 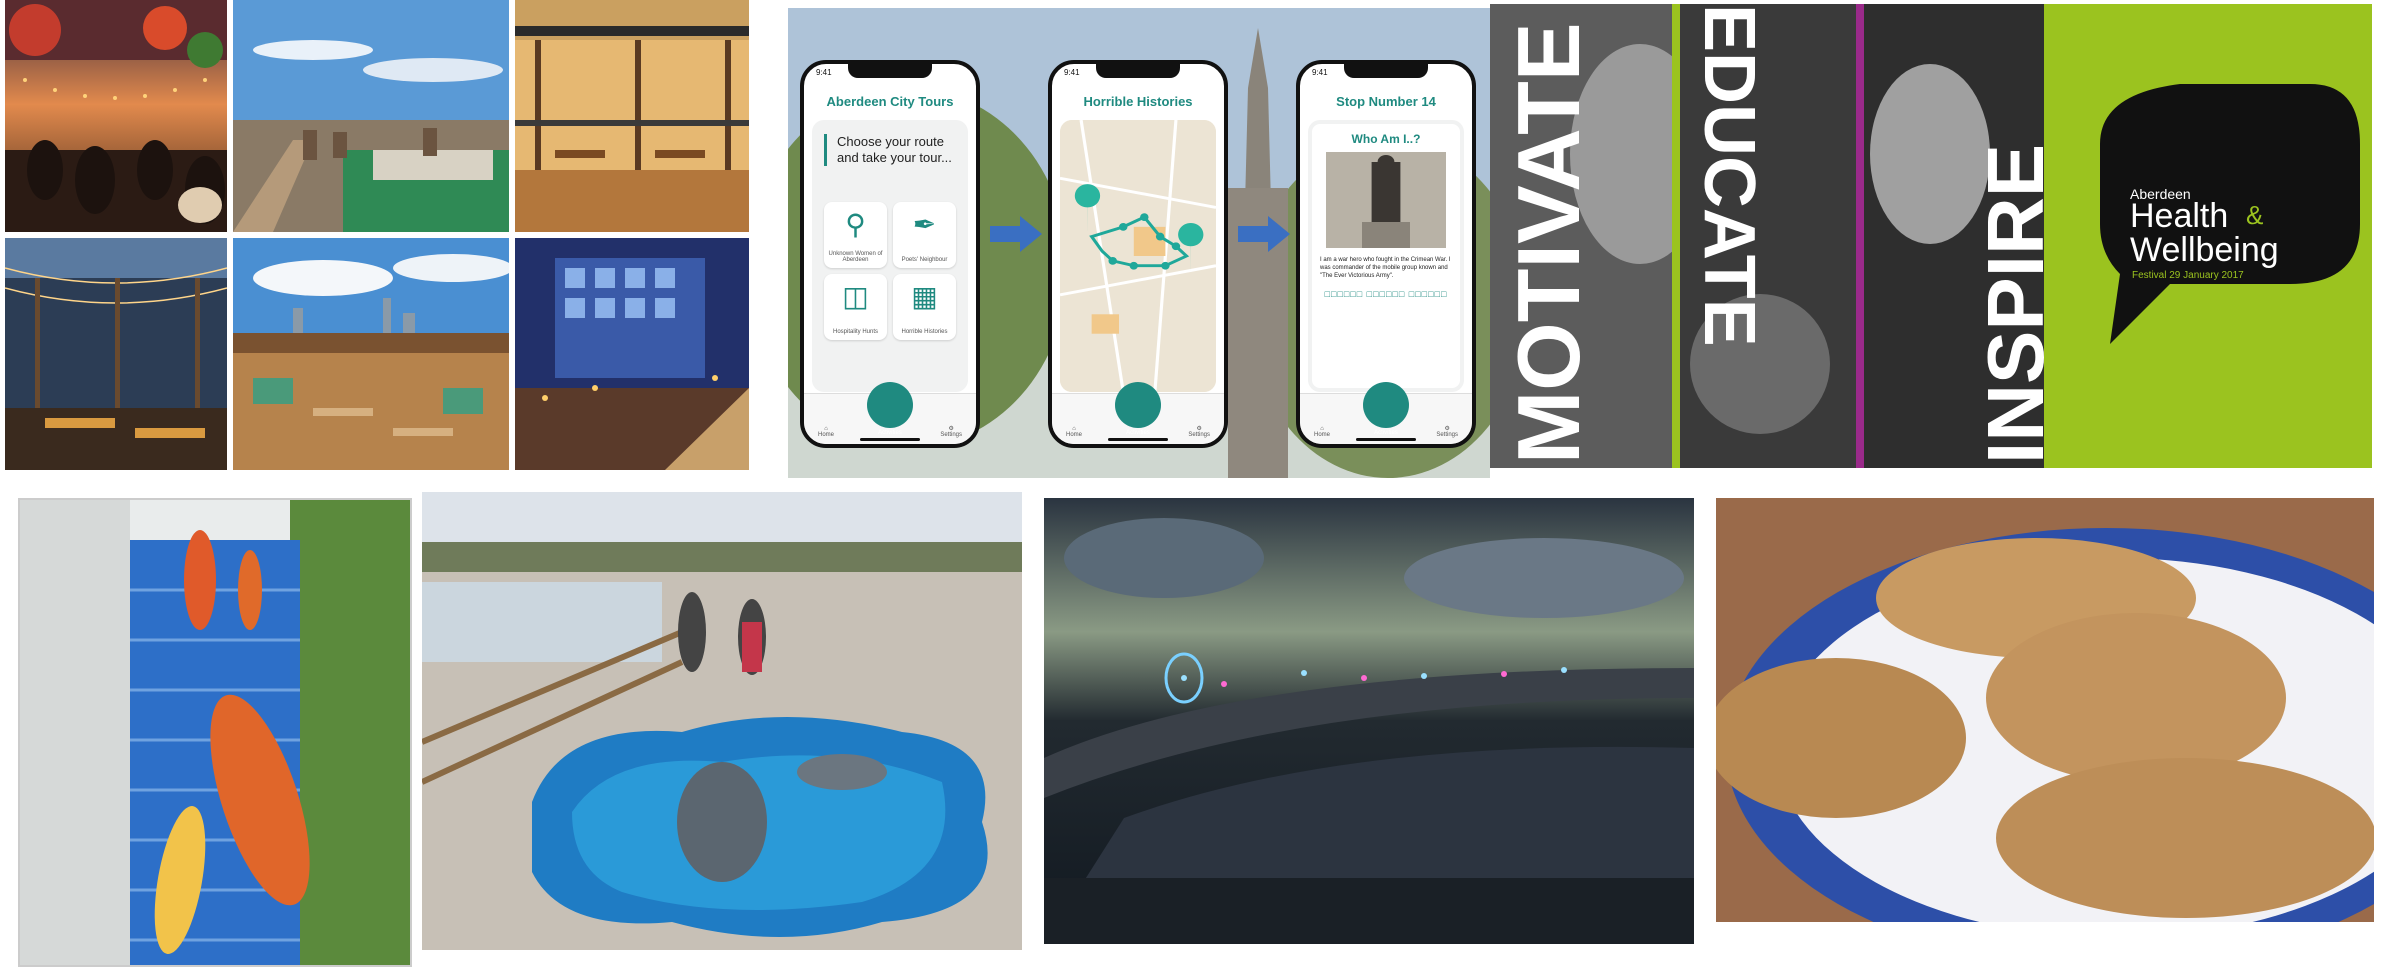 What do you see at coordinates (722, 721) in the screenshot?
I see `photo-dolphin-street-art` at bounding box center [722, 721].